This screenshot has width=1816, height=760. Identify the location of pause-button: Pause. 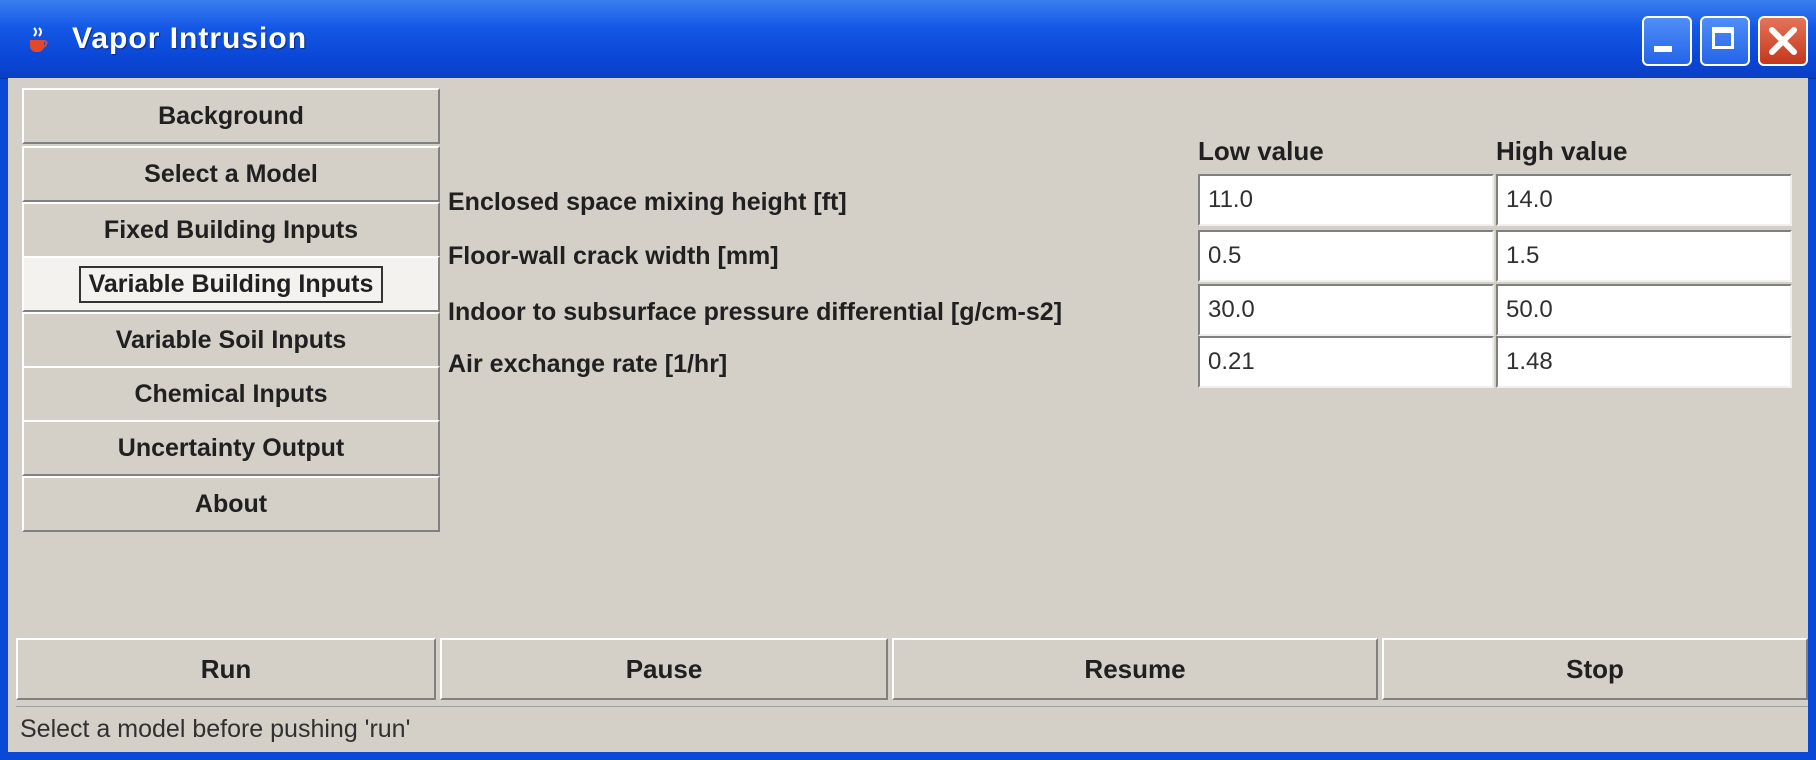
(664, 669).